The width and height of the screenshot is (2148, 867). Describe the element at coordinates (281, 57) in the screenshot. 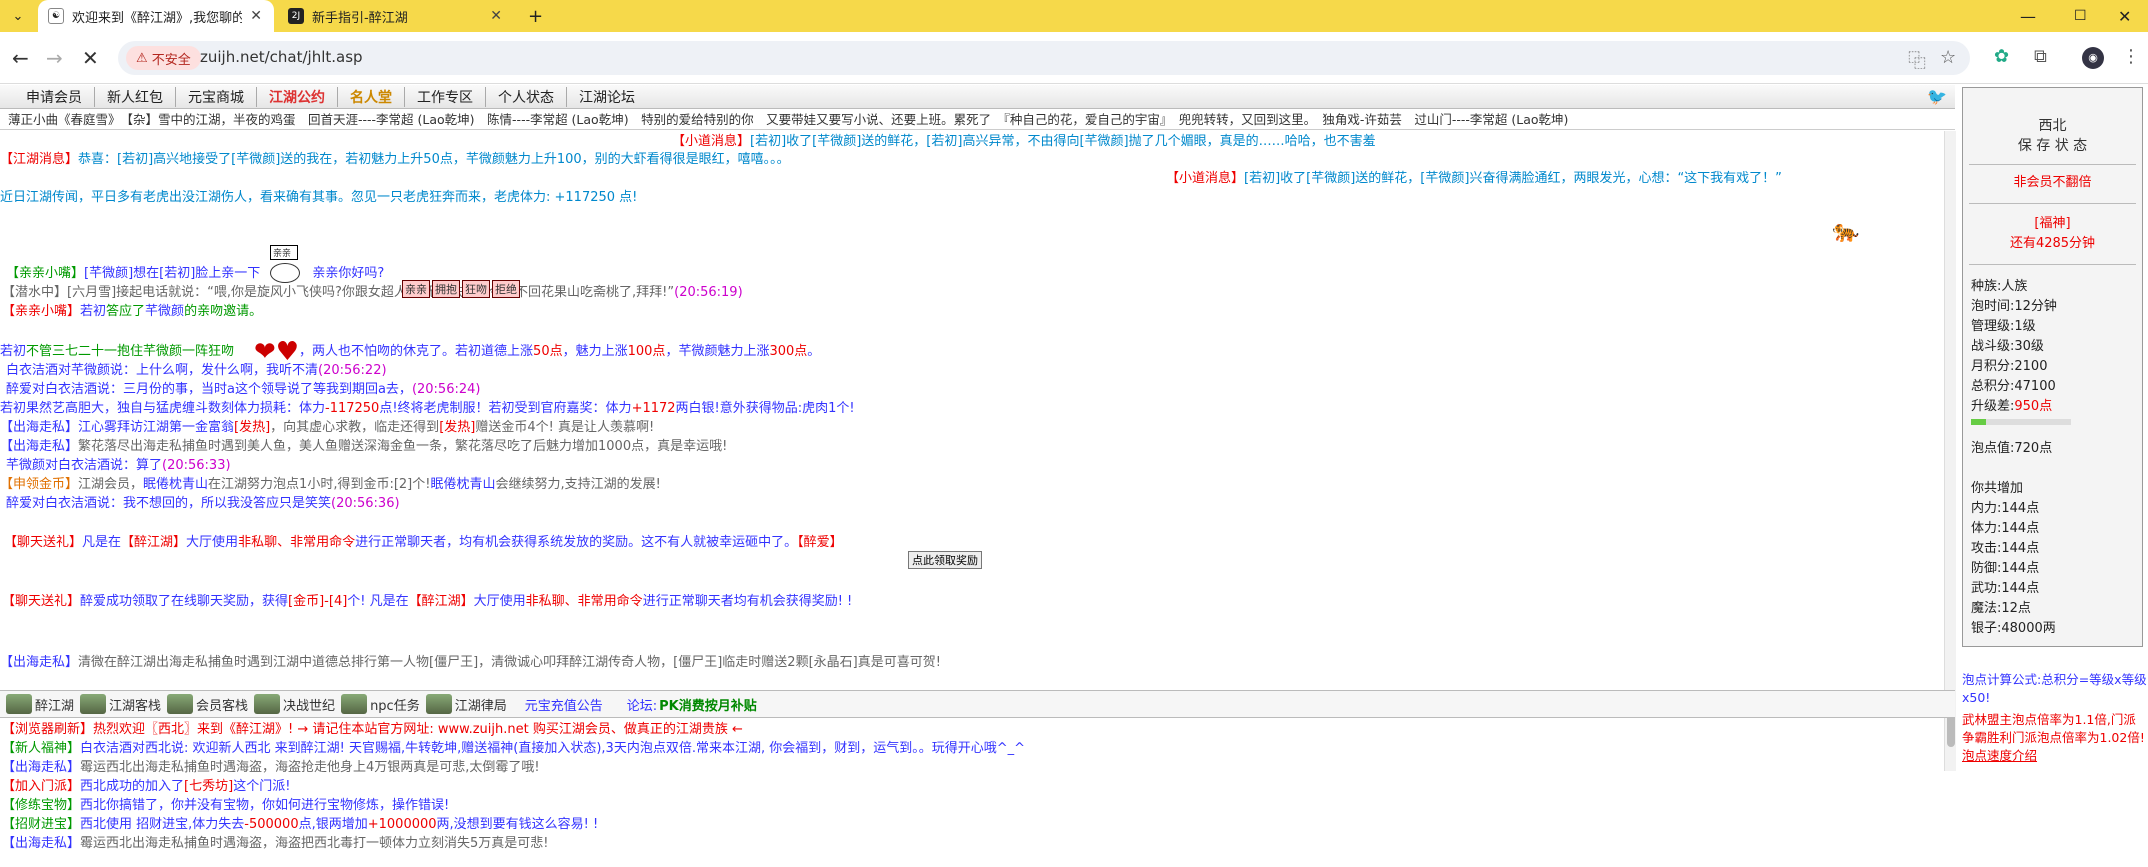

I see `url-text: zuijh.net/chat/jhlt.asp` at that location.